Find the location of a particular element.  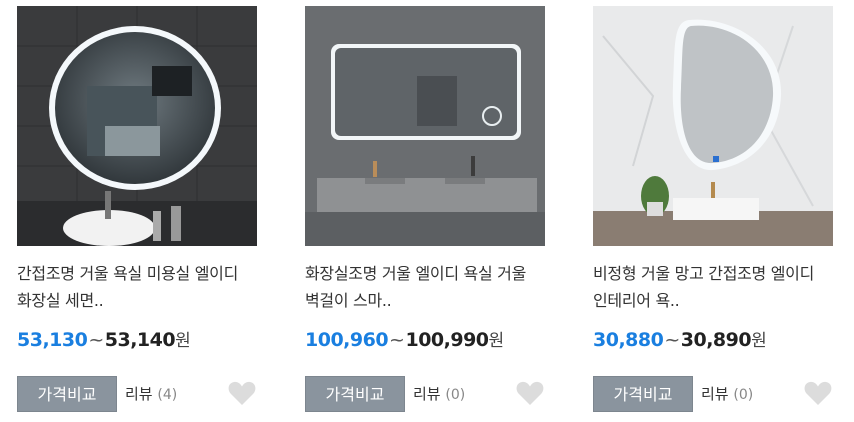

product-title: 비정형 거울 망고 간접조명 엘이디 인테리어 욕.. is located at coordinates (713, 287).